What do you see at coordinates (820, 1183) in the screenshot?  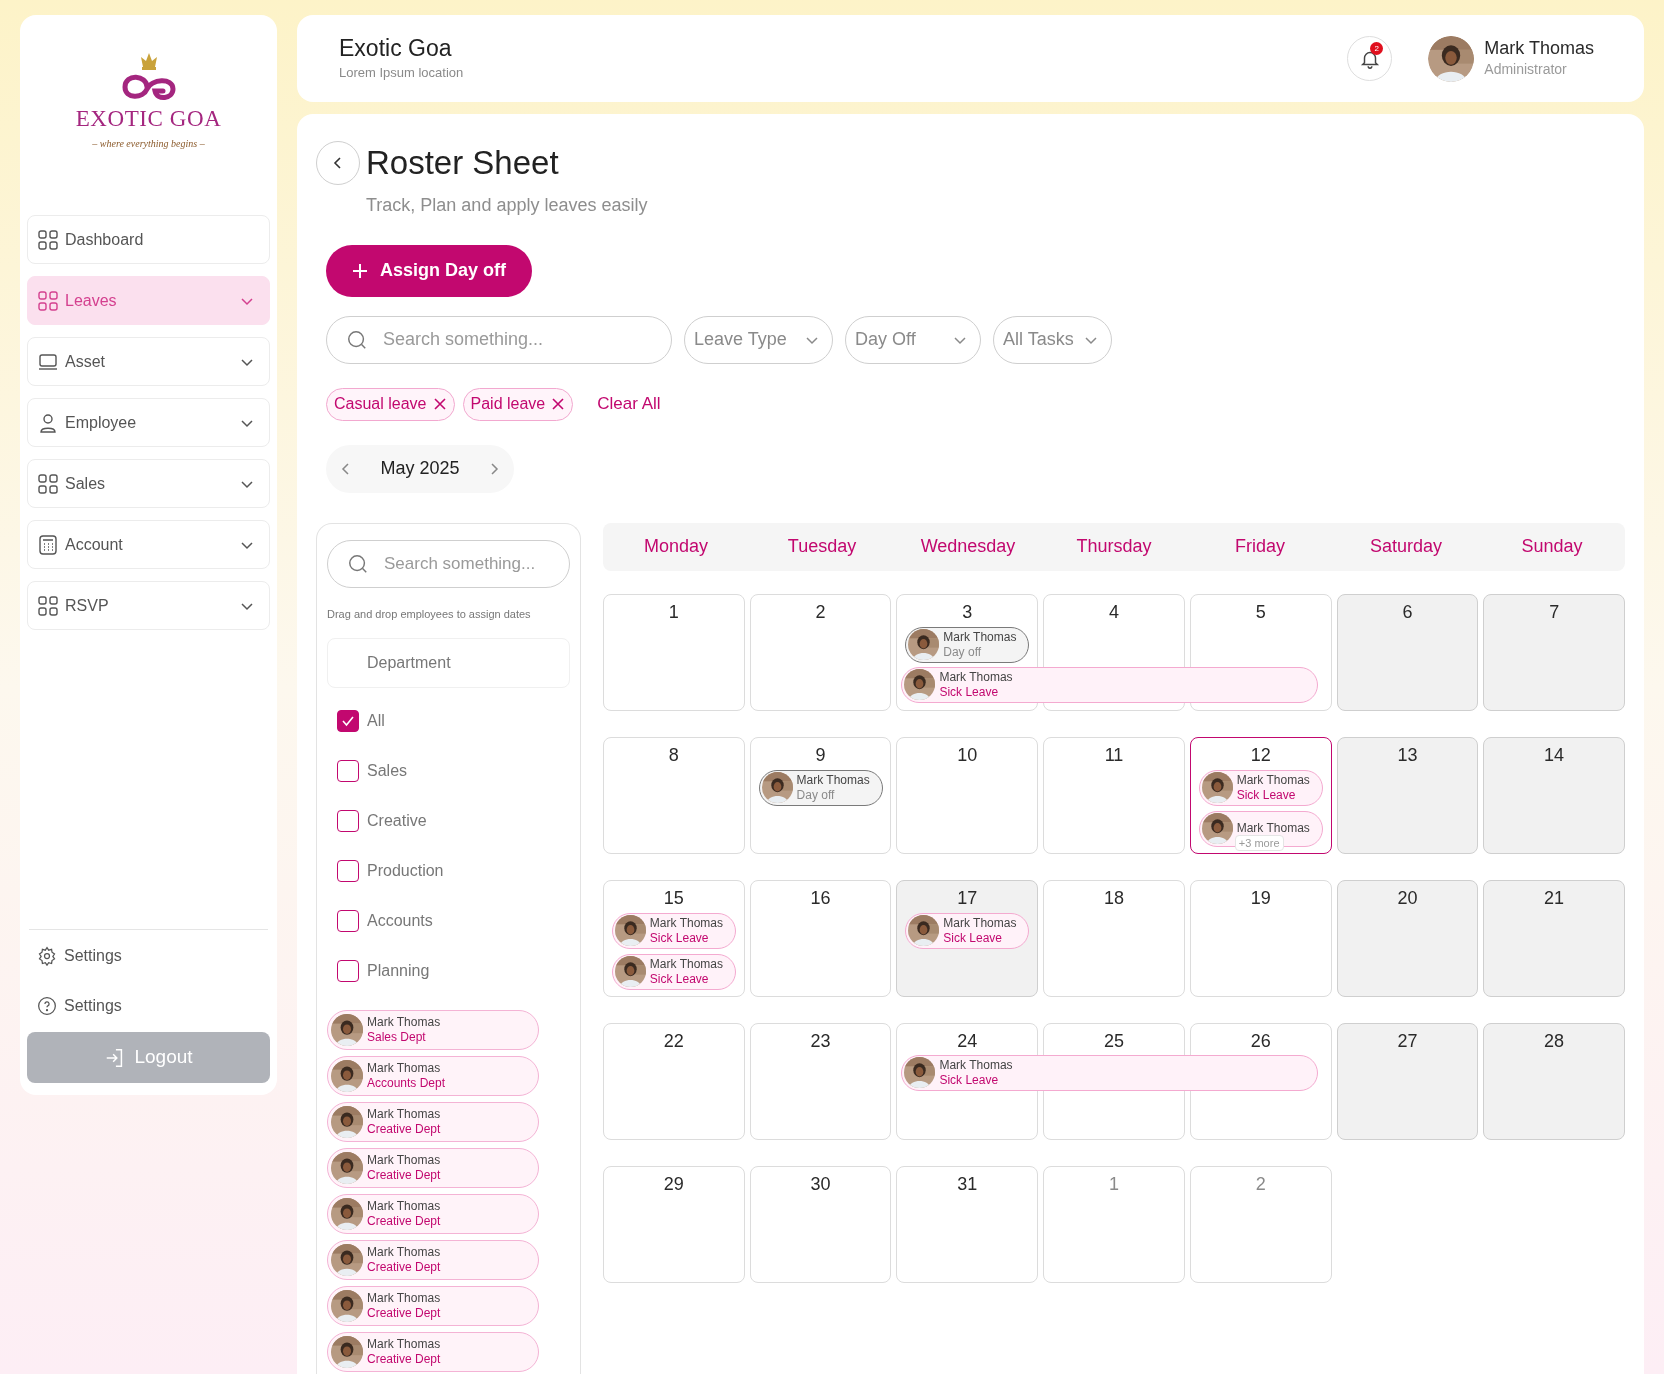 I see `day-number: 30` at bounding box center [820, 1183].